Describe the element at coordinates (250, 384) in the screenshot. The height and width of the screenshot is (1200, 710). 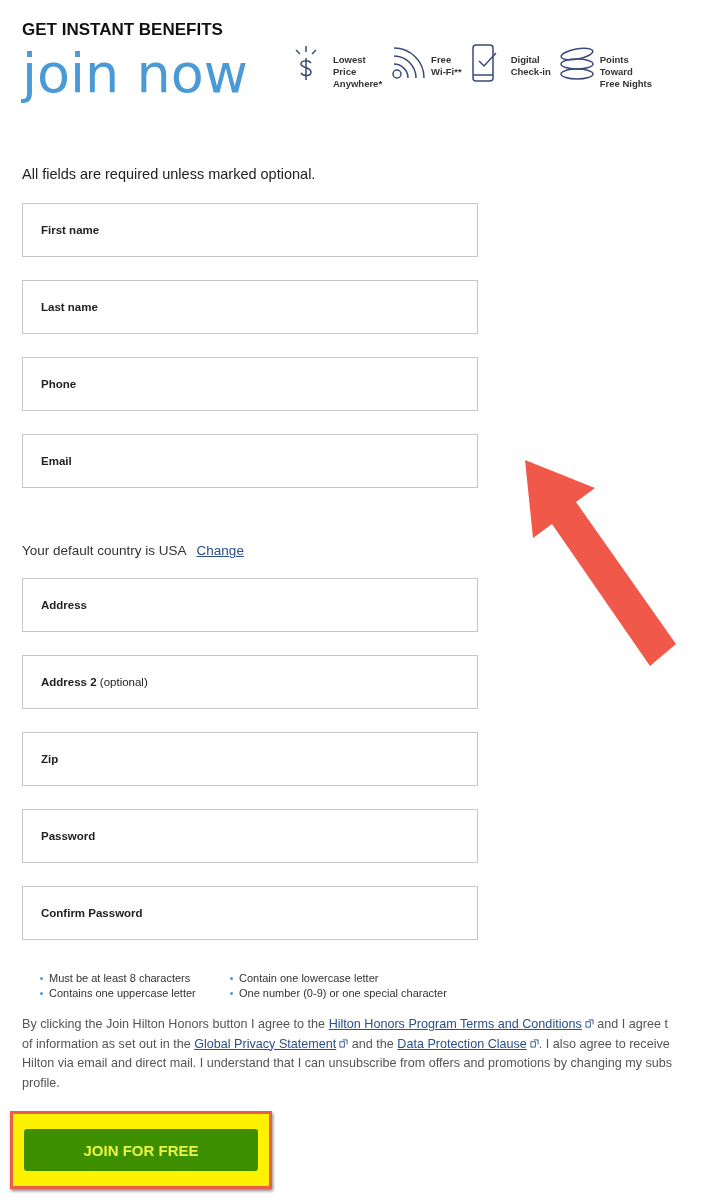
I see `input-field: Phone` at that location.